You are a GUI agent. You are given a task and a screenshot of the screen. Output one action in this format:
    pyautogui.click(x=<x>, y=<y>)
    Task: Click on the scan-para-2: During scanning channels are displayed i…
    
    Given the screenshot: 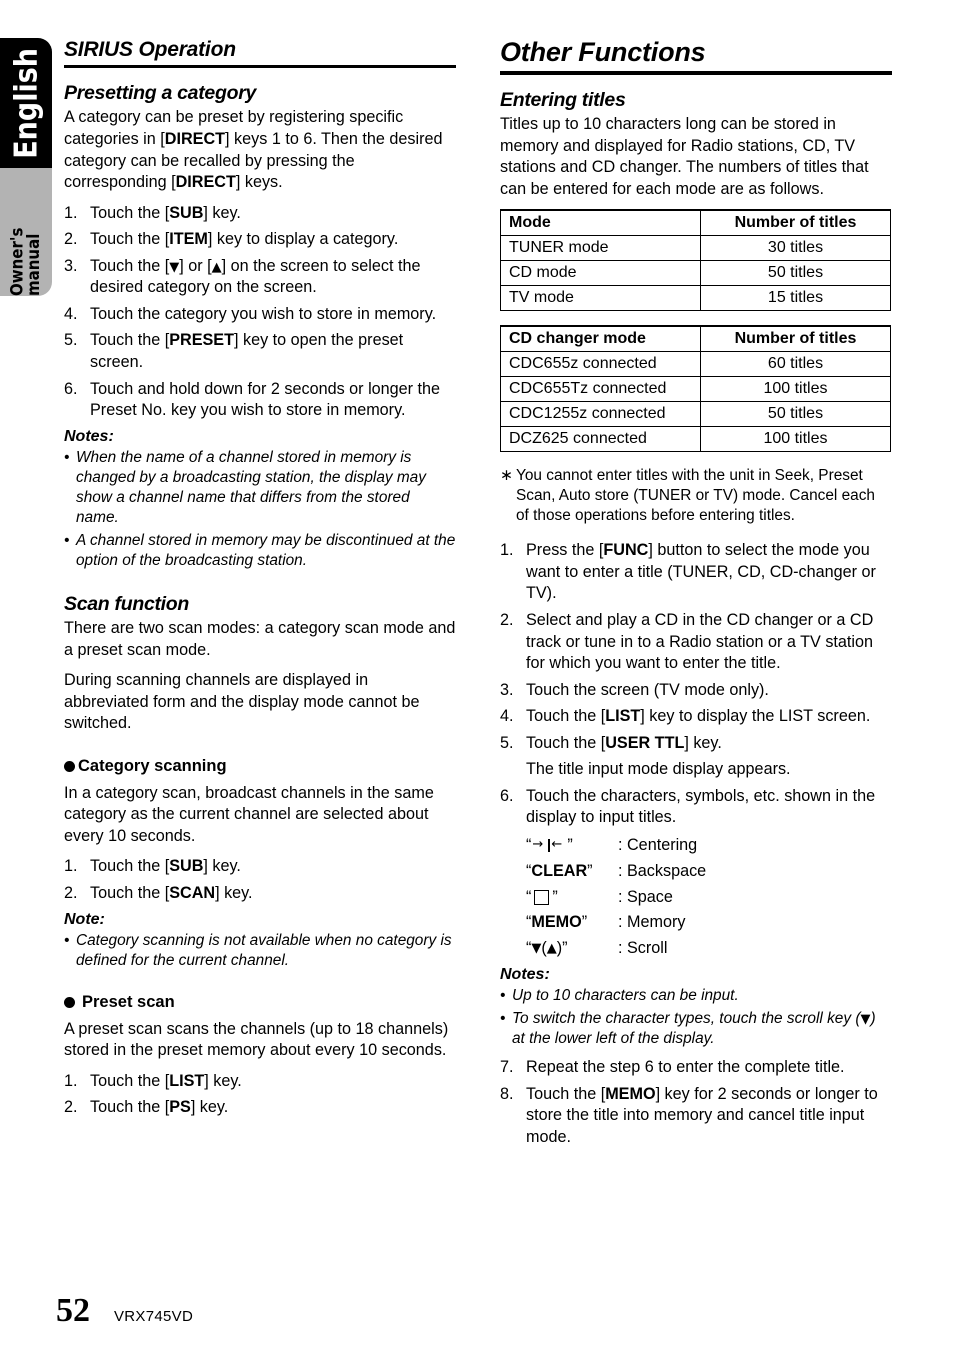 What is the action you would take?
    pyautogui.click(x=242, y=702)
    